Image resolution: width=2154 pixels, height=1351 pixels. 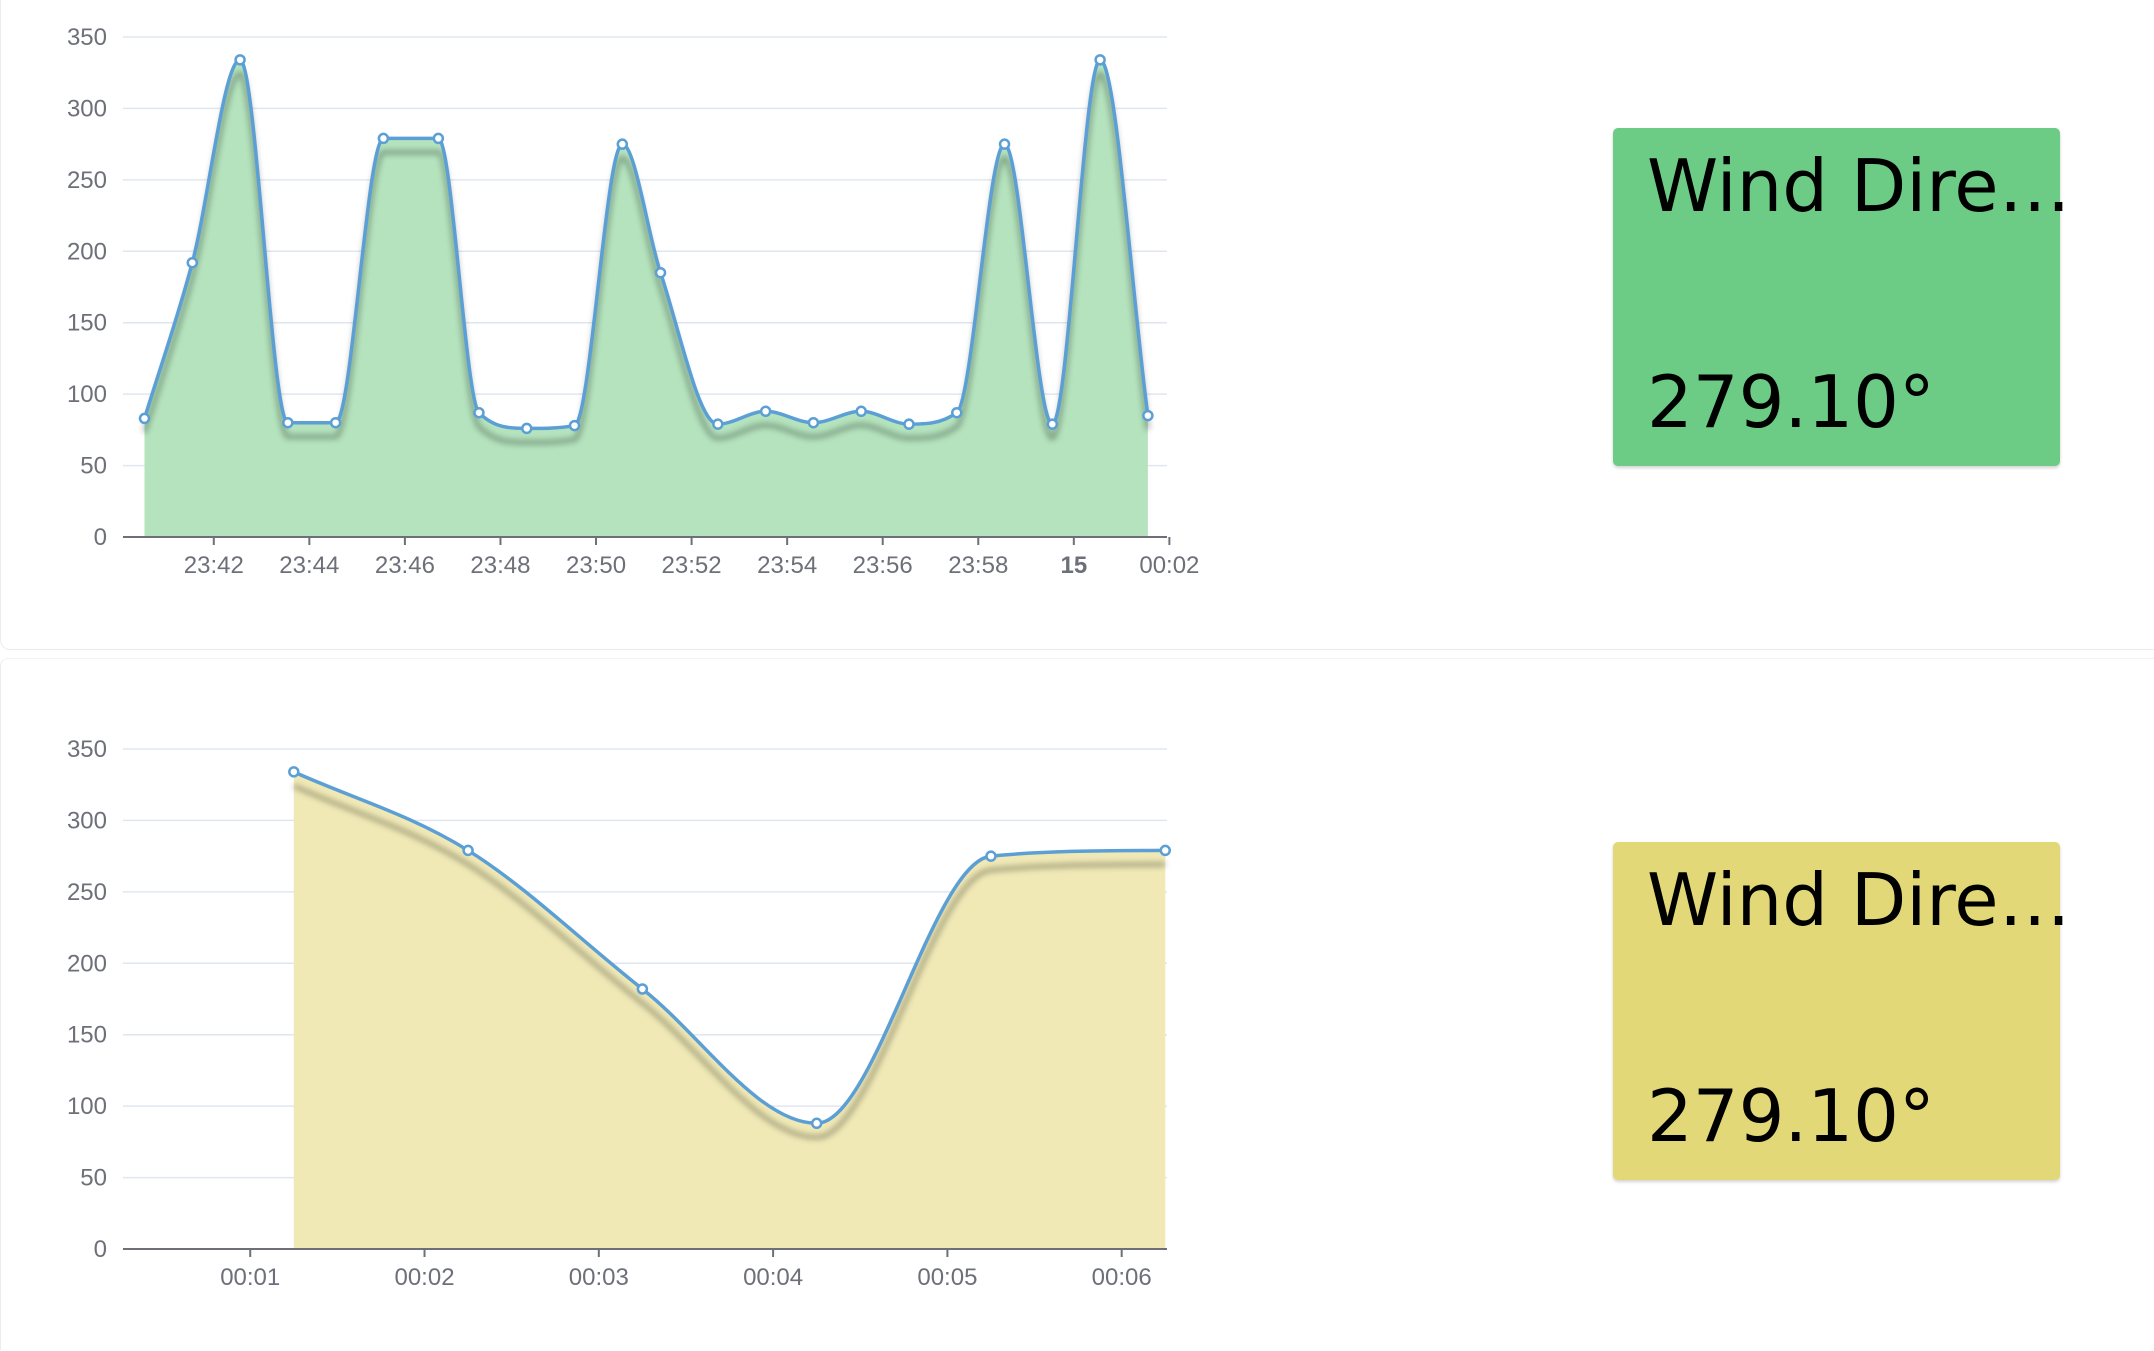 I want to click on x-tick-label: 00:04, so click(x=773, y=1277).